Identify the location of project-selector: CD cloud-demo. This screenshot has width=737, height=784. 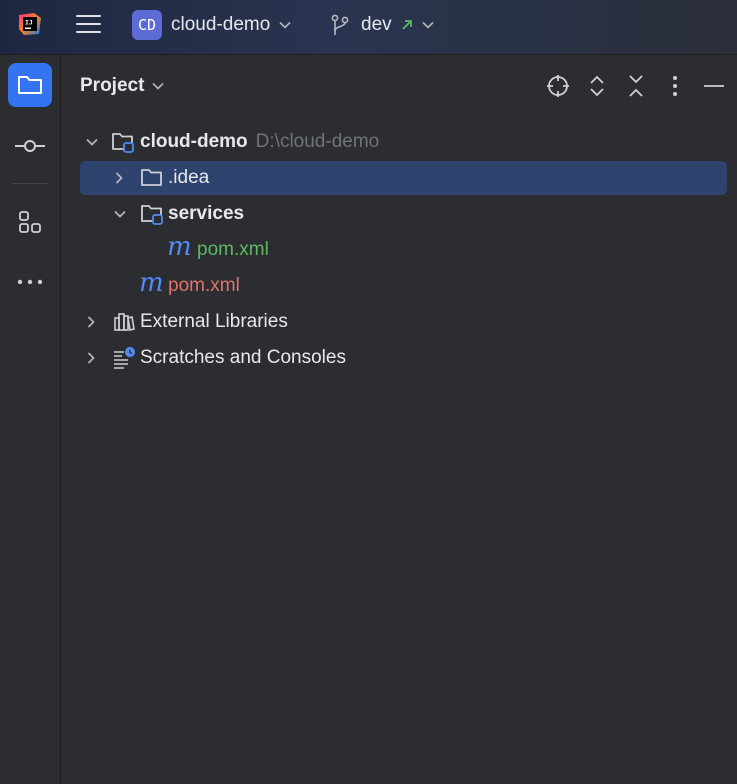
(211, 25).